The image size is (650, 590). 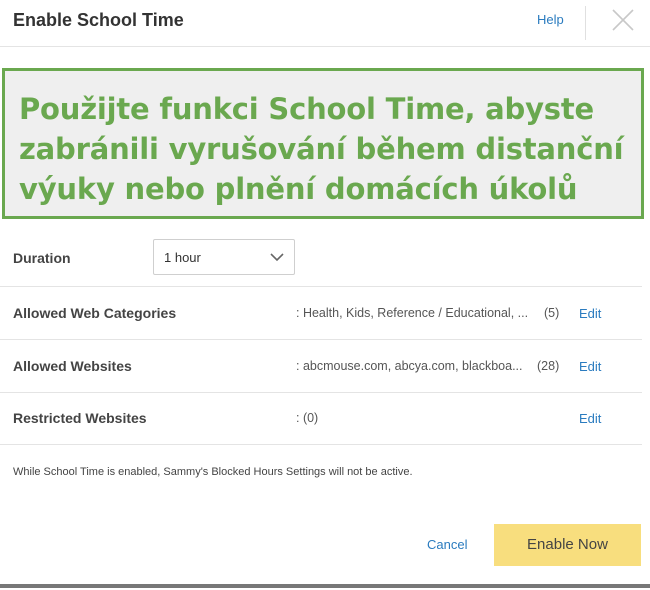 What do you see at coordinates (550, 19) in the screenshot?
I see `help-link: Help` at bounding box center [550, 19].